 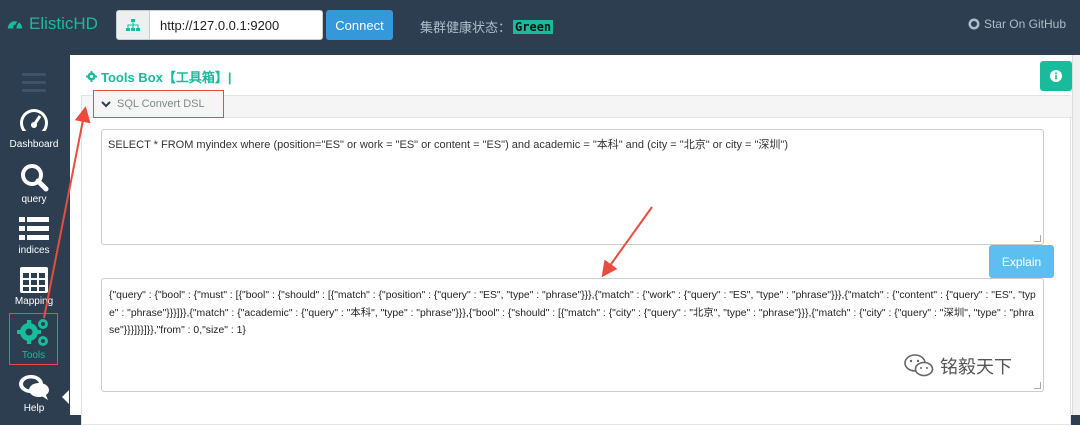 I want to click on sidebar-item-help: Help, so click(x=34, y=393).